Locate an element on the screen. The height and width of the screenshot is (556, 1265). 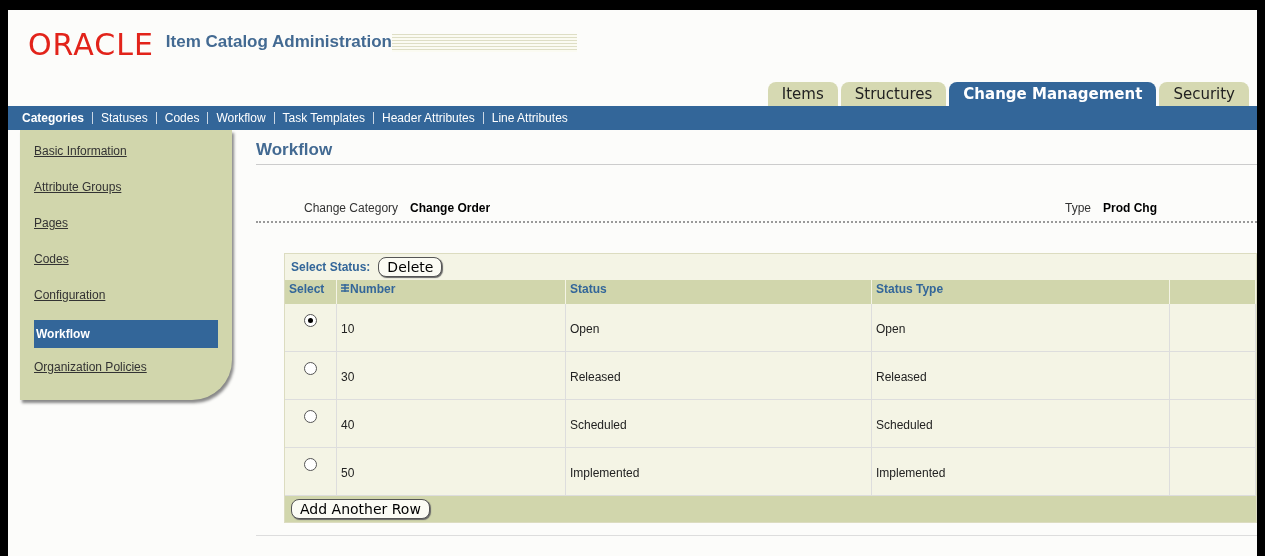
table-cell: 40 is located at coordinates (451, 424).